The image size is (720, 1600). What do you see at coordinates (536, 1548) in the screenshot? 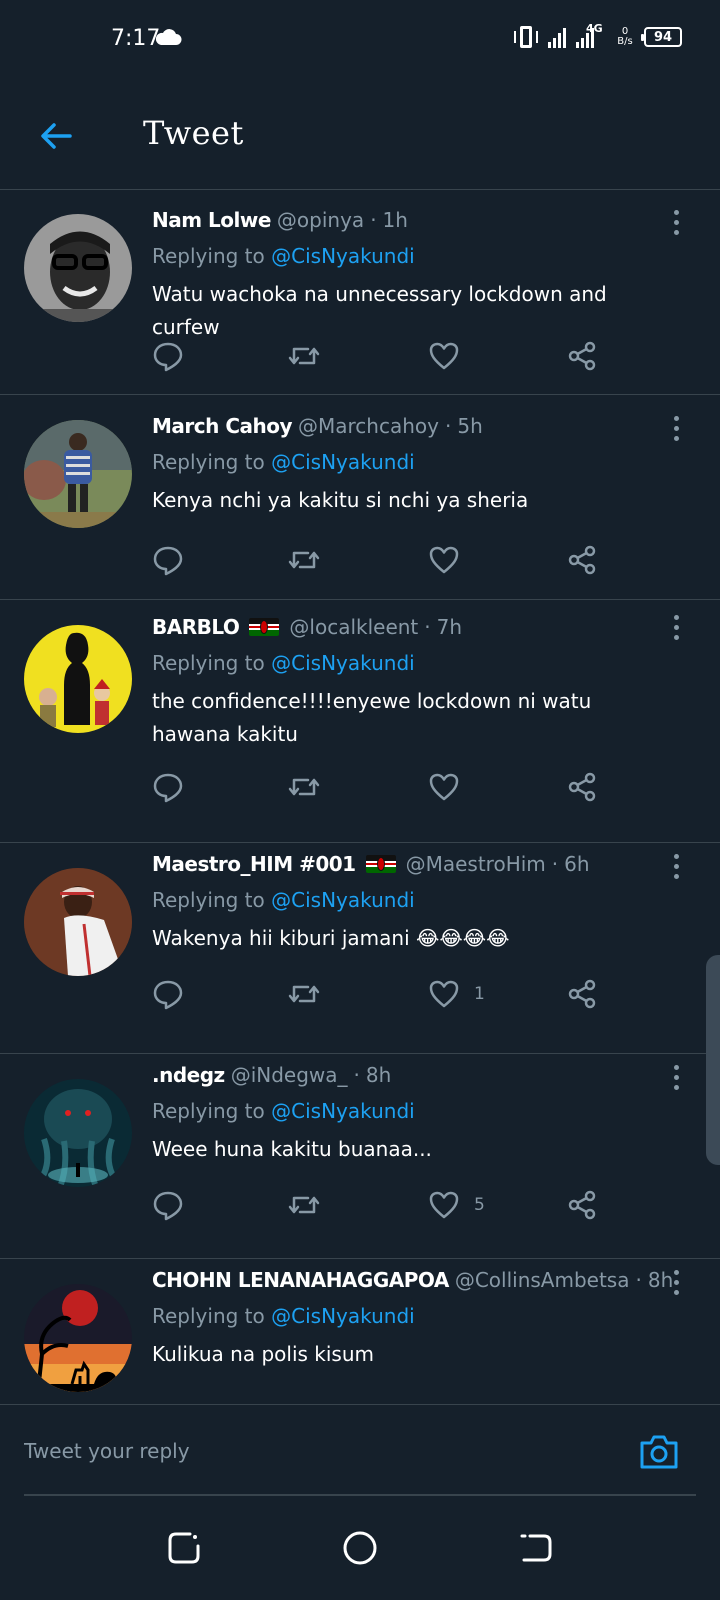
I see `back-nav-icon` at bounding box center [536, 1548].